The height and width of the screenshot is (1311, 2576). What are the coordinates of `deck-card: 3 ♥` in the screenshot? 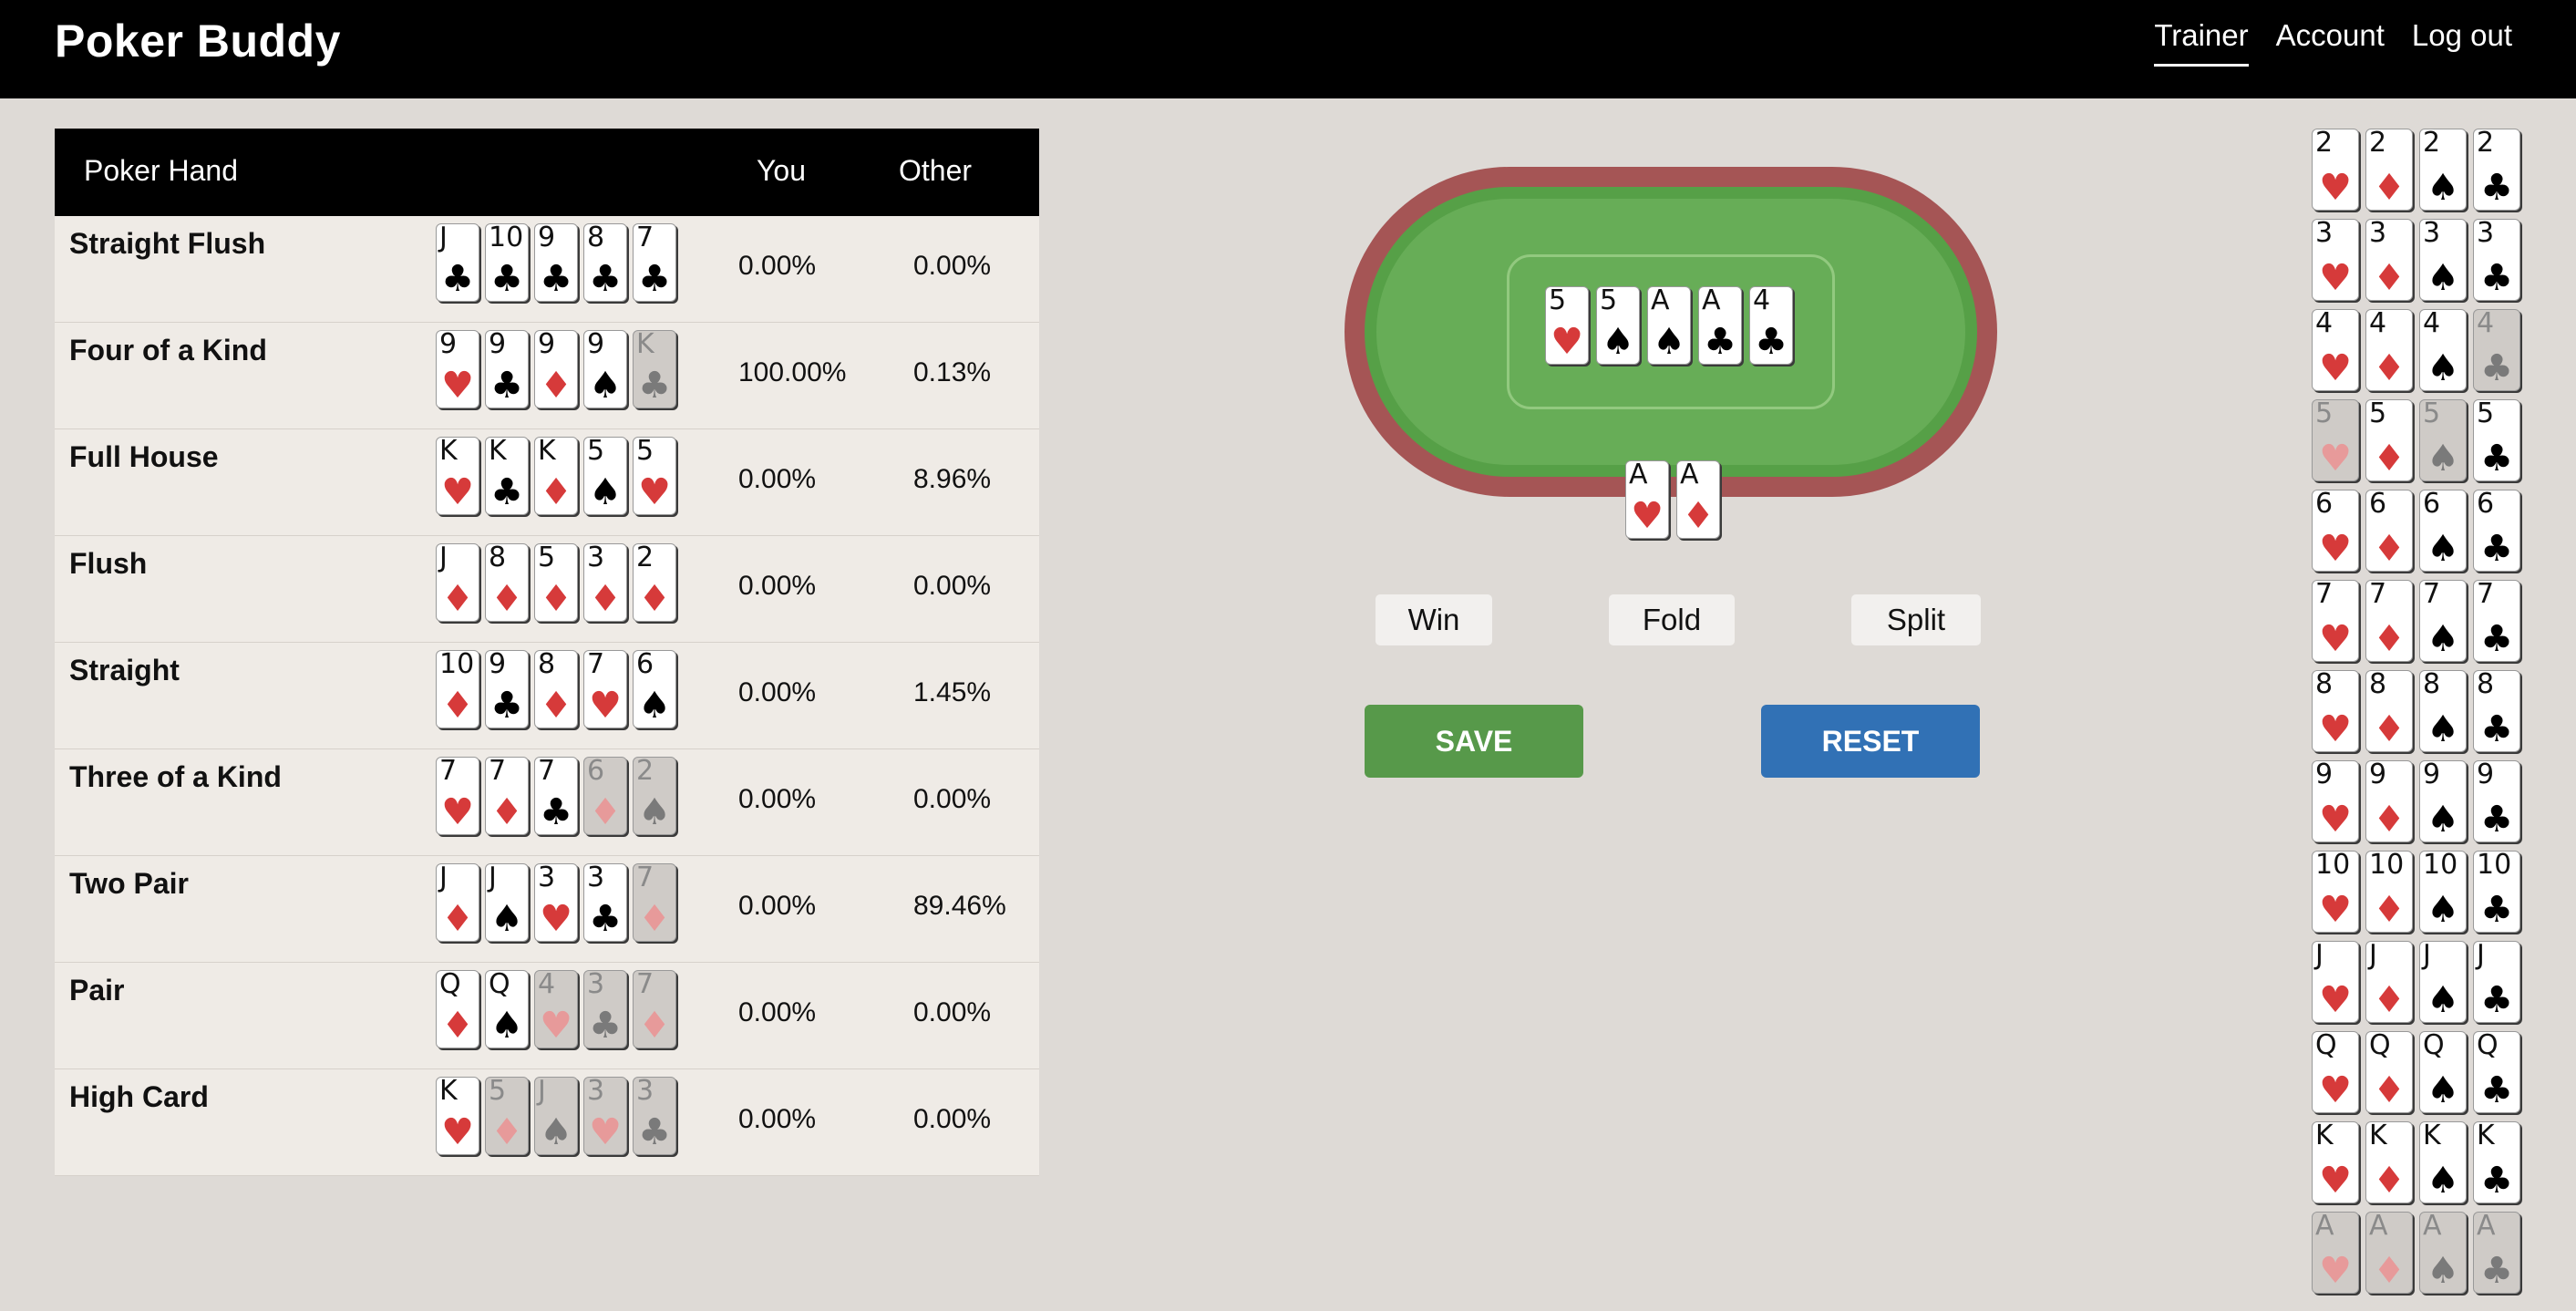 It's located at (2335, 259).